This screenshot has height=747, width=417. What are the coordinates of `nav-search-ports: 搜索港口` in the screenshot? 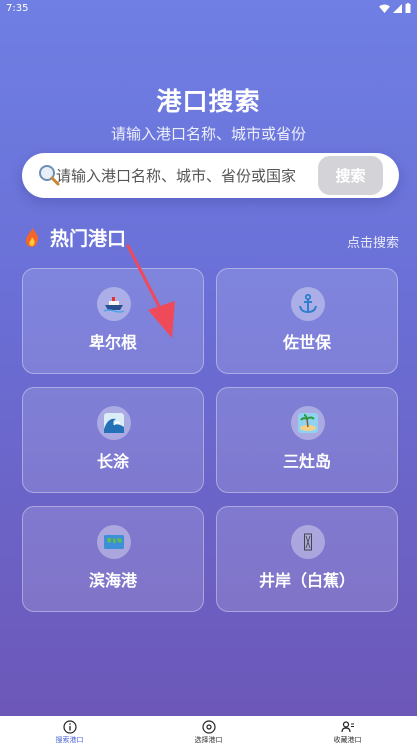 It's located at (70, 731).